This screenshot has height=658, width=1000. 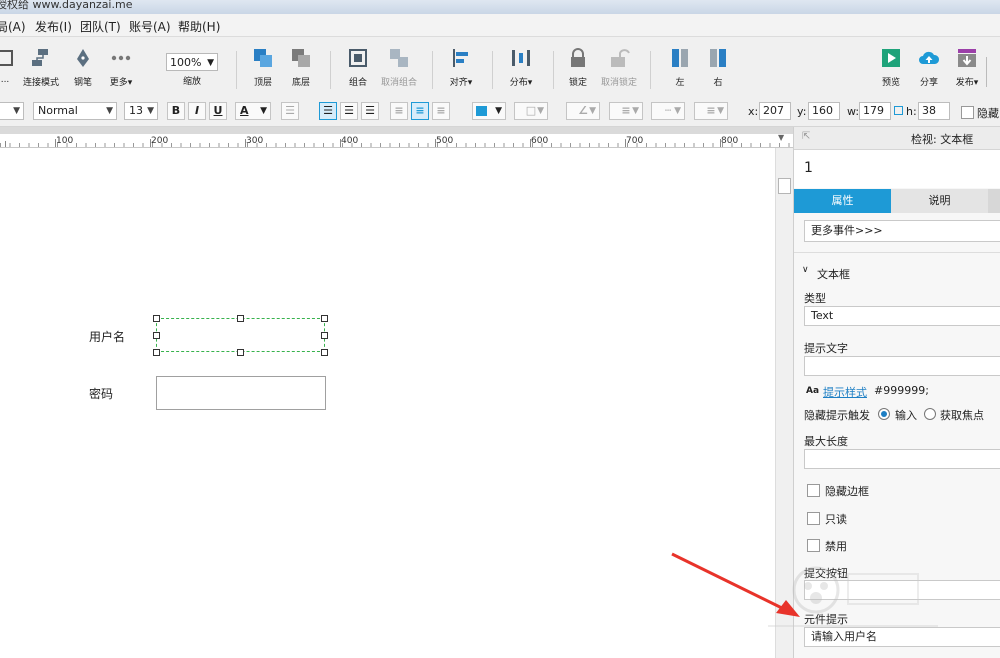 I want to click on tb-distribute: 分布▾, so click(x=521, y=67).